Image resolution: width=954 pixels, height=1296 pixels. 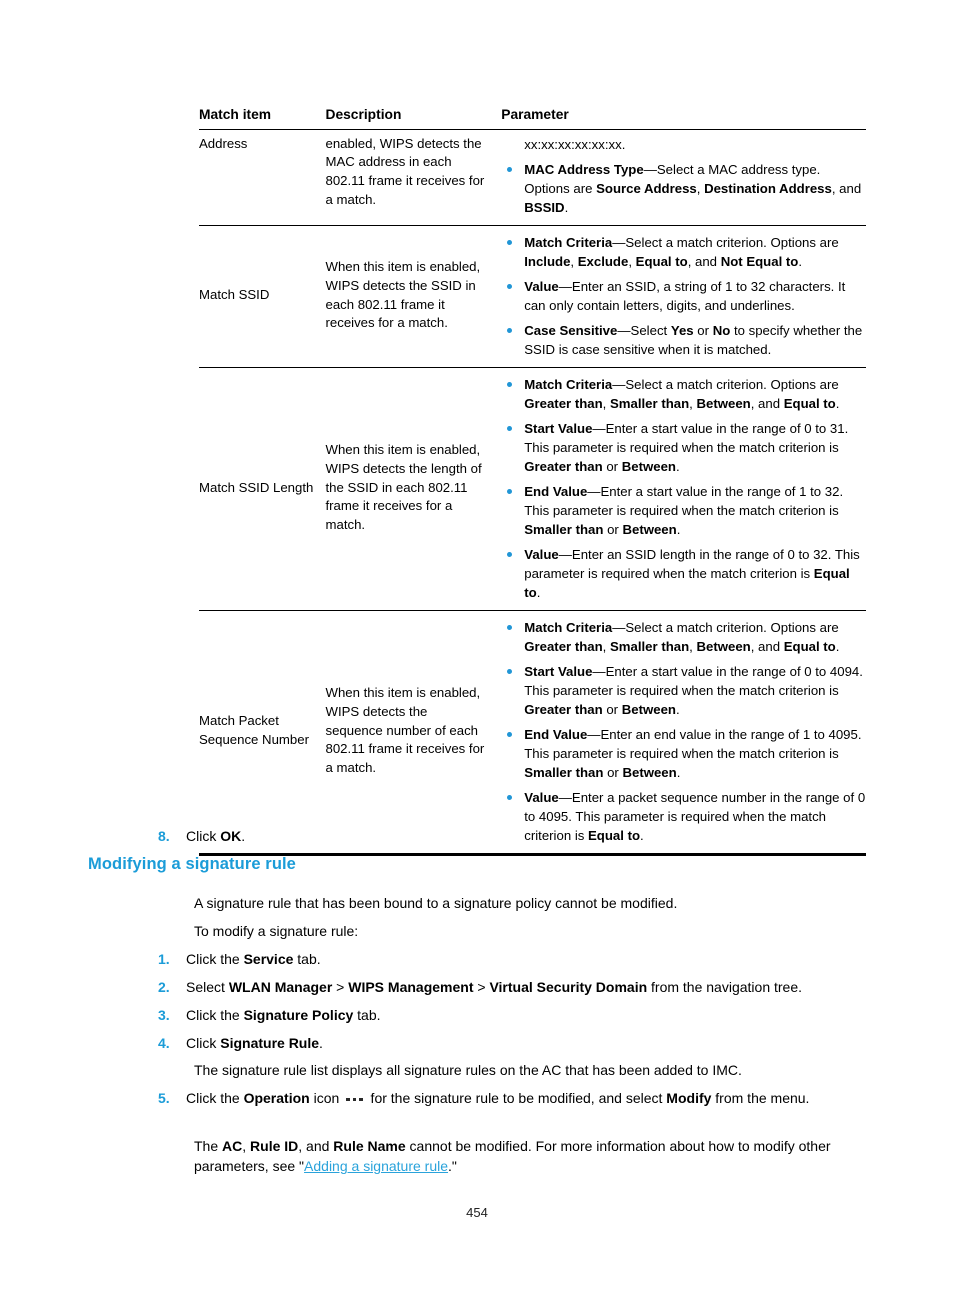 What do you see at coordinates (568, 242) in the screenshot?
I see `parameter-label: Match Criteria` at bounding box center [568, 242].